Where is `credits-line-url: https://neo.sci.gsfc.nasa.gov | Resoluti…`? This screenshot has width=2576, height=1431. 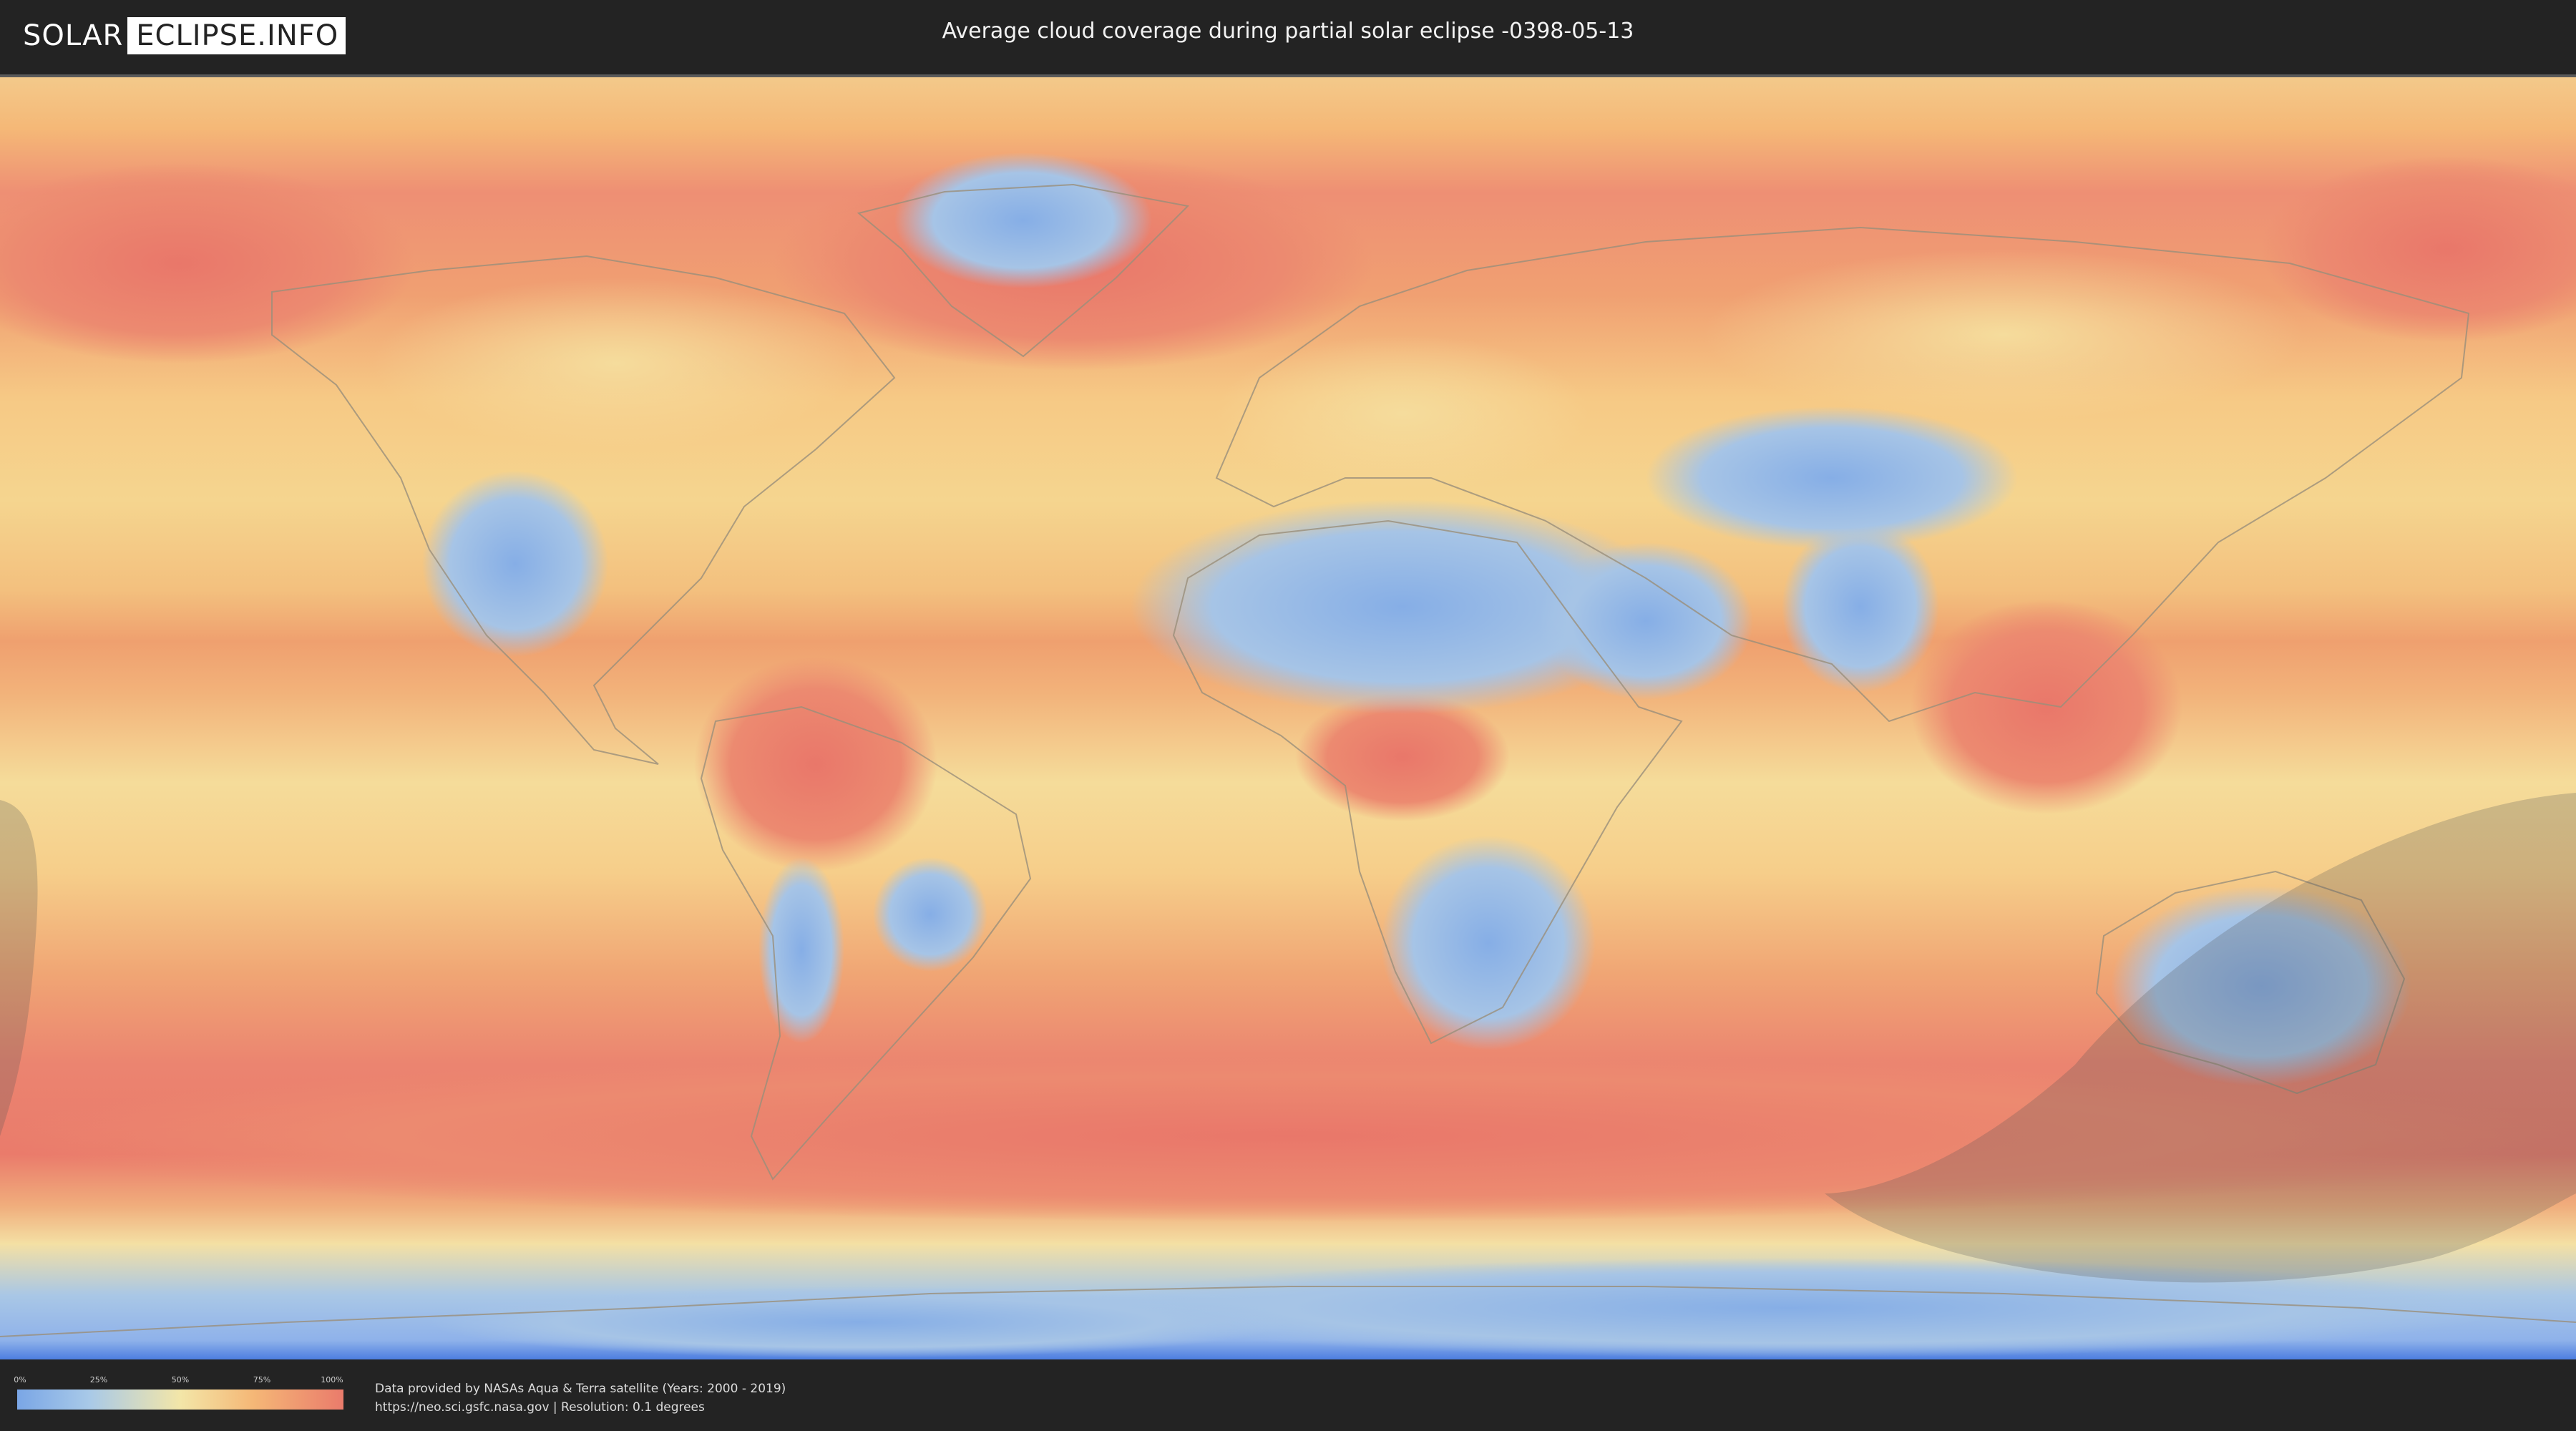
credits-line-url: https://neo.sci.gsfc.nasa.gov | Resoluti… is located at coordinates (580, 1407).